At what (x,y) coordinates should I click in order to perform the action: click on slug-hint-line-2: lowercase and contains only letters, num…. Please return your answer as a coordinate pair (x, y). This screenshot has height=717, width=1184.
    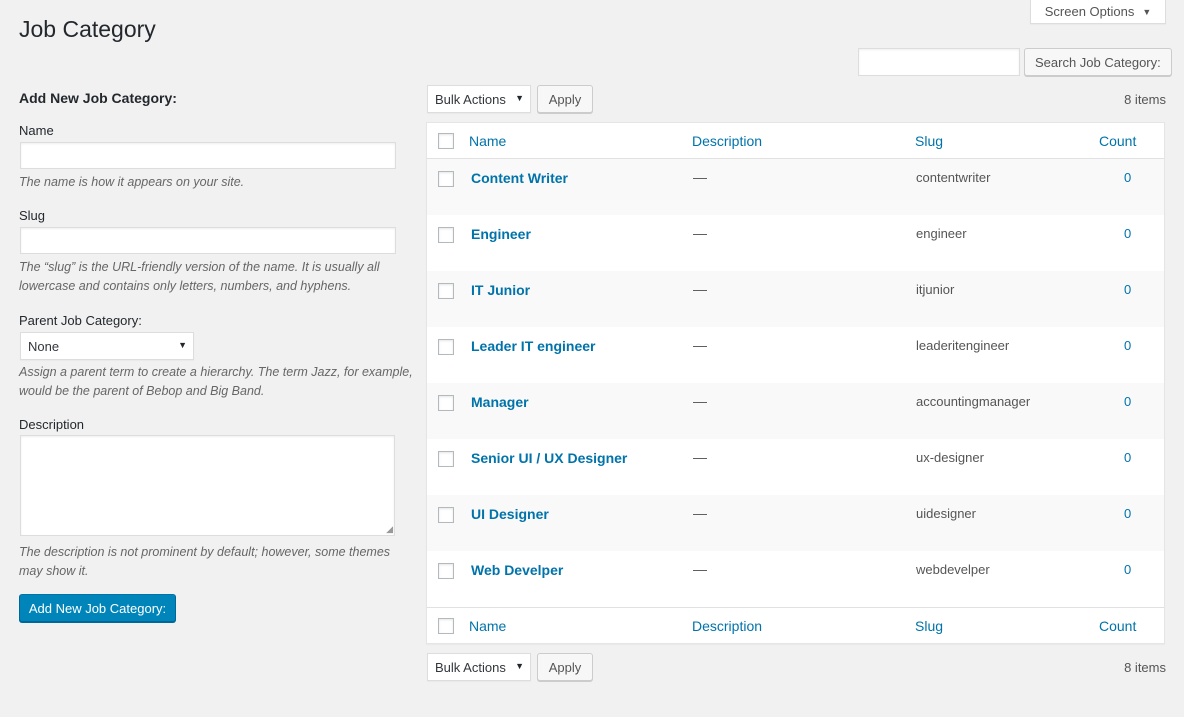
    Looking at the image, I should click on (185, 286).